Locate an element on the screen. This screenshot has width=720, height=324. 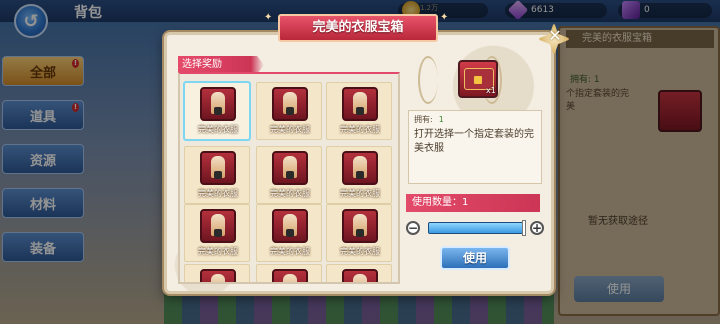
close-x-icon: ✕ is located at coordinates (555, 35).